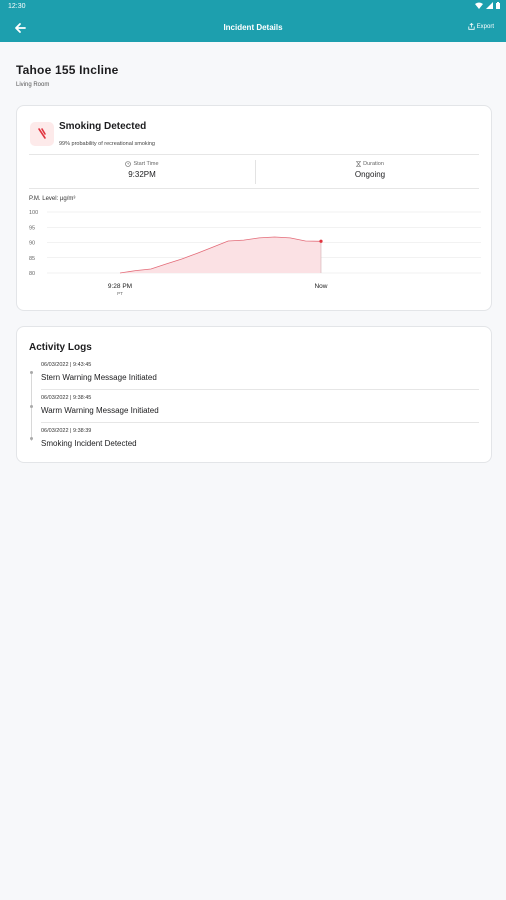 This screenshot has width=506, height=900. Describe the element at coordinates (33, 85) in the screenshot. I see `location-room: Living Room` at that location.